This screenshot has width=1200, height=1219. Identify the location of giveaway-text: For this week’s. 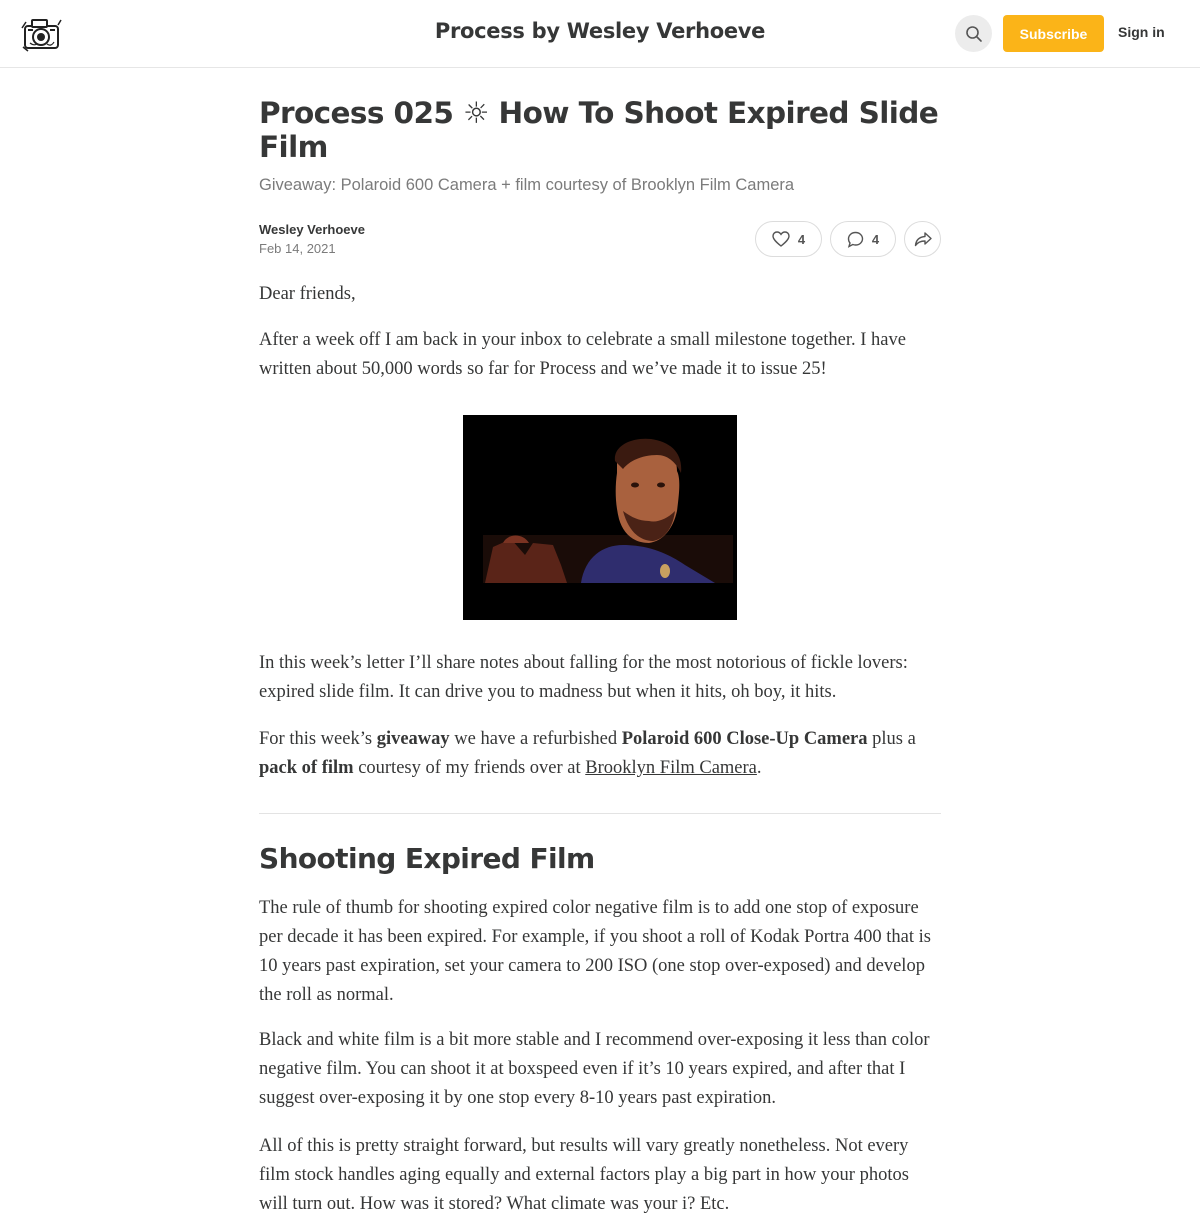
(318, 739).